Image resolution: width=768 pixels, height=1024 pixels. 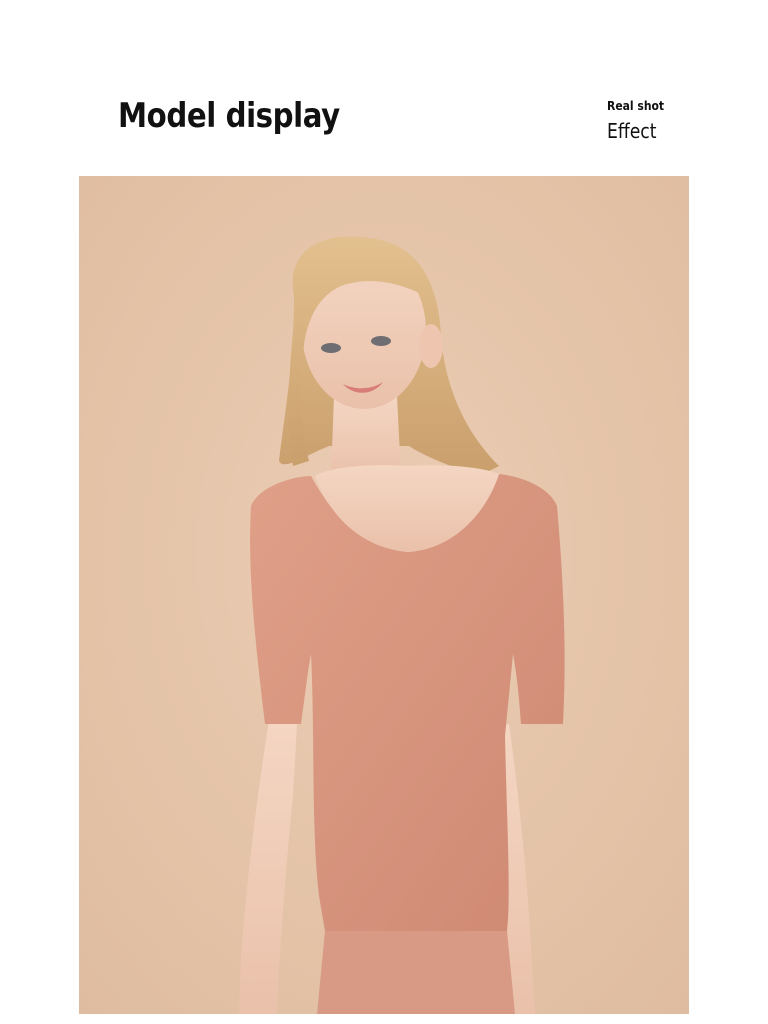 What do you see at coordinates (632, 131) in the screenshot?
I see `effect-label: Effect` at bounding box center [632, 131].